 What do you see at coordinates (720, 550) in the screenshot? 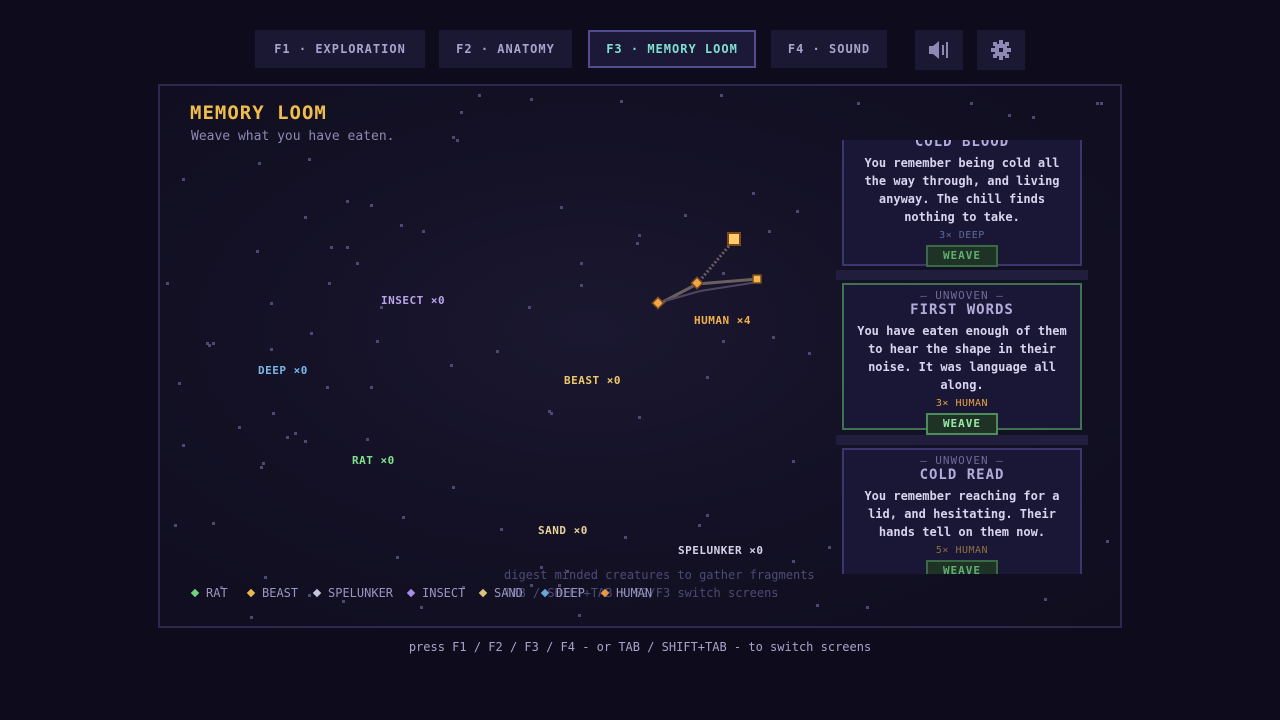
I see `node-spelunker: SPELUNKER ×0` at bounding box center [720, 550].